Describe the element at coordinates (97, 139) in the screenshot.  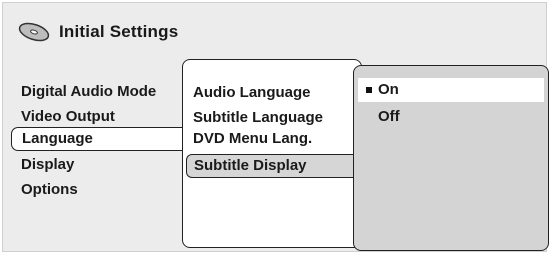
I see `menu-item-language: Language` at that location.